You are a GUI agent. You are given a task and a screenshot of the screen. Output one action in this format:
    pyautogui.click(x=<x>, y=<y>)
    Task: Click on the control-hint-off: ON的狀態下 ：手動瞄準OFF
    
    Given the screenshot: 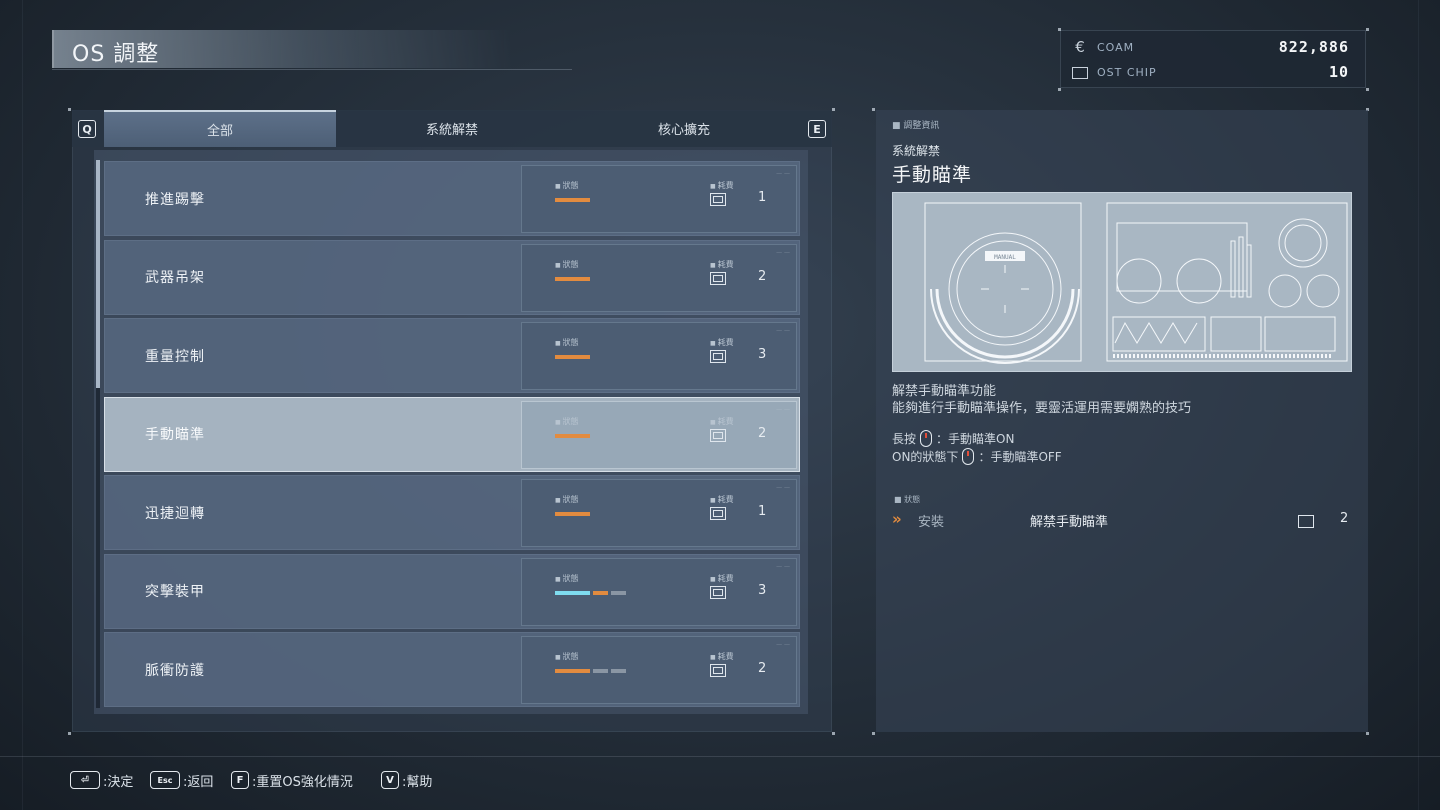 What is the action you would take?
    pyautogui.click(x=977, y=456)
    